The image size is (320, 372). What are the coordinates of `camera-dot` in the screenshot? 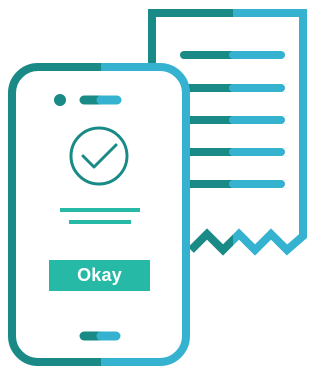 It's located at (60, 100).